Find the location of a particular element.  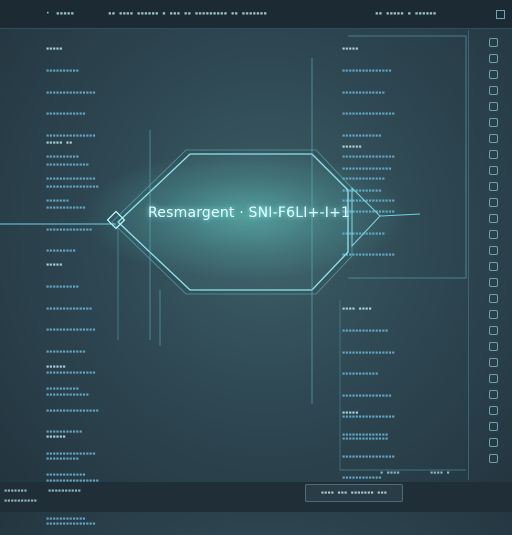

list-item: ▪▪▪▪▪▪▪▪▪▪▪▪▪▪▪ is located at coordinates (72, 524).